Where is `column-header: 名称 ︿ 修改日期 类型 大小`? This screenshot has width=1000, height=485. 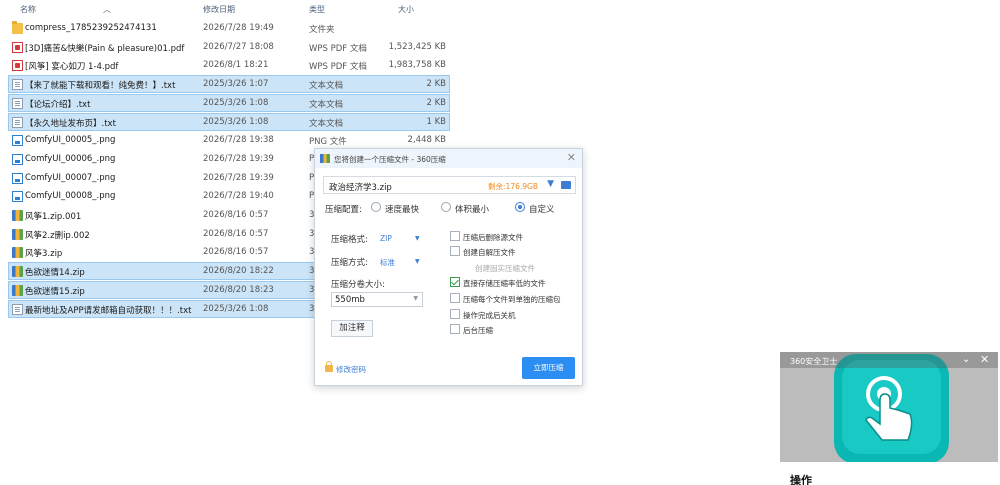
column-header: 名称 ︿ 修改日期 类型 大小 is located at coordinates (228, 9).